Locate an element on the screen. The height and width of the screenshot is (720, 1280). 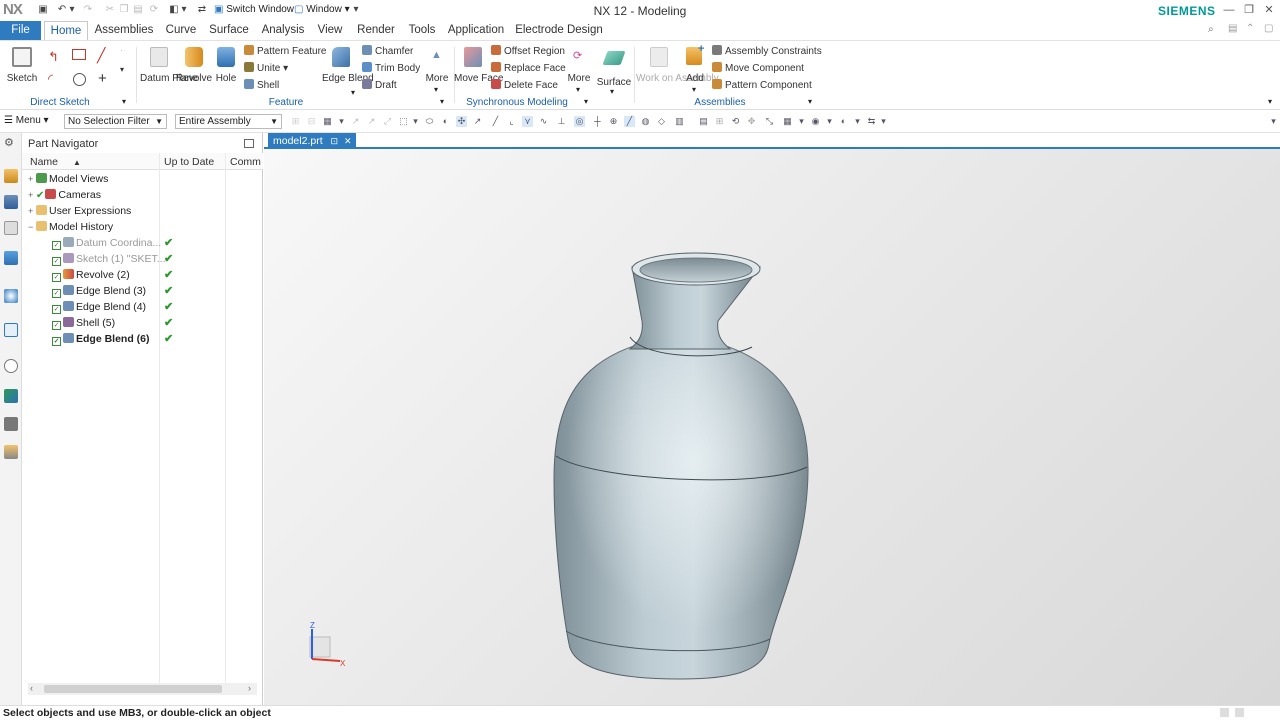
move-component-button: Move Component is located at coordinates (758, 68).